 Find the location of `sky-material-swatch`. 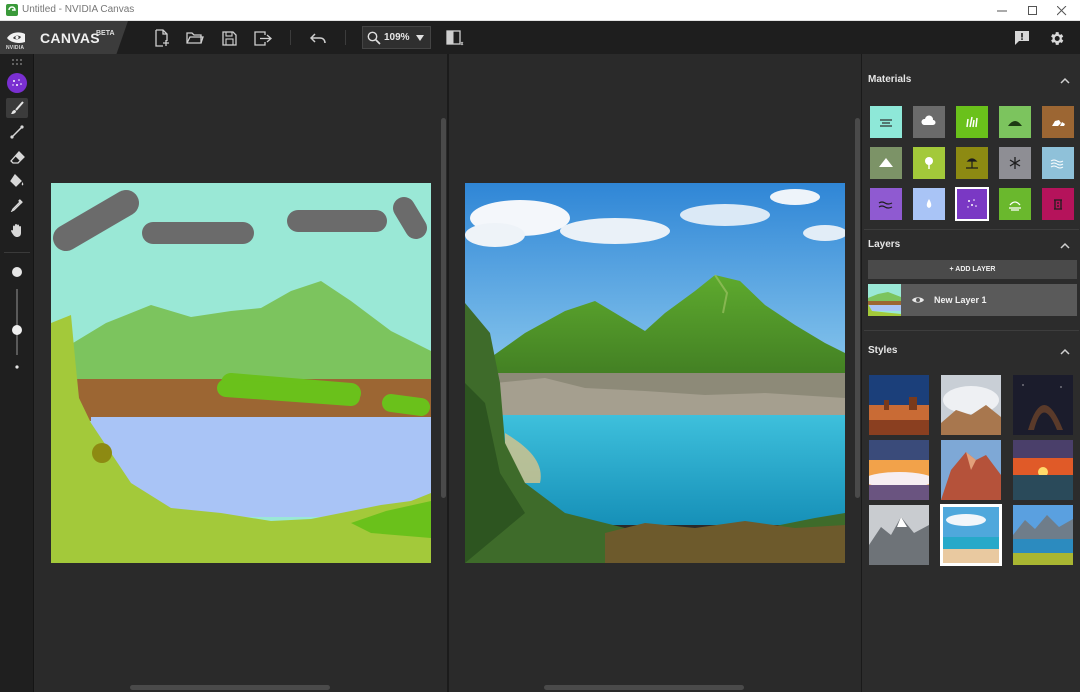

sky-material-swatch is located at coordinates (972, 204).